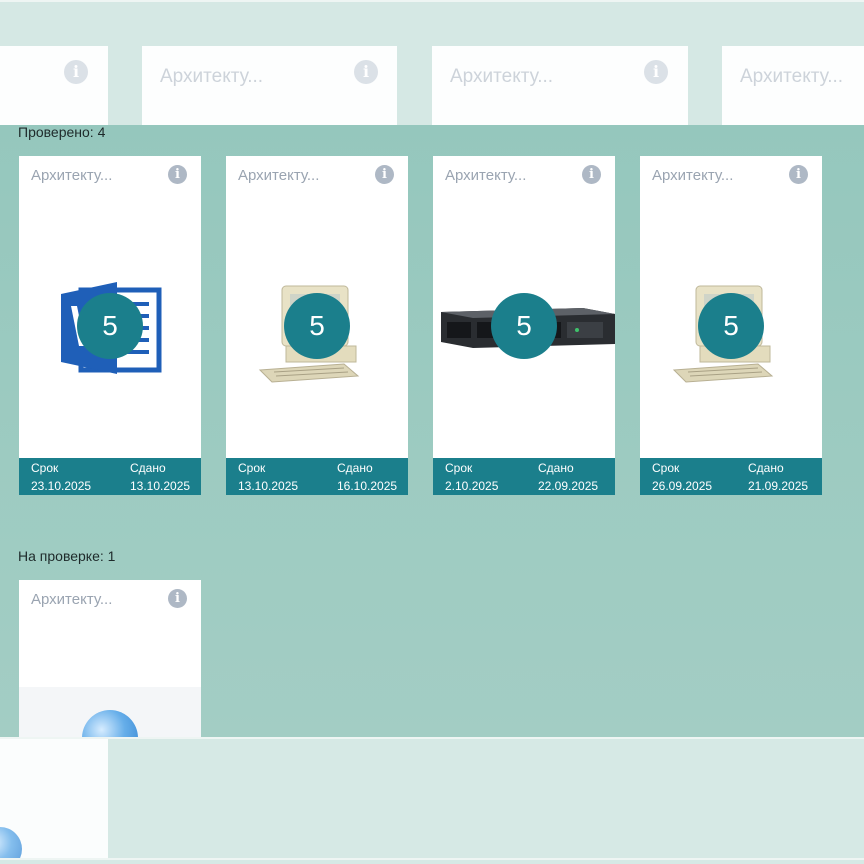 The height and width of the screenshot is (864, 864). What do you see at coordinates (62, 132) in the screenshot?
I see `section-label-checked: Проверено: 4` at bounding box center [62, 132].